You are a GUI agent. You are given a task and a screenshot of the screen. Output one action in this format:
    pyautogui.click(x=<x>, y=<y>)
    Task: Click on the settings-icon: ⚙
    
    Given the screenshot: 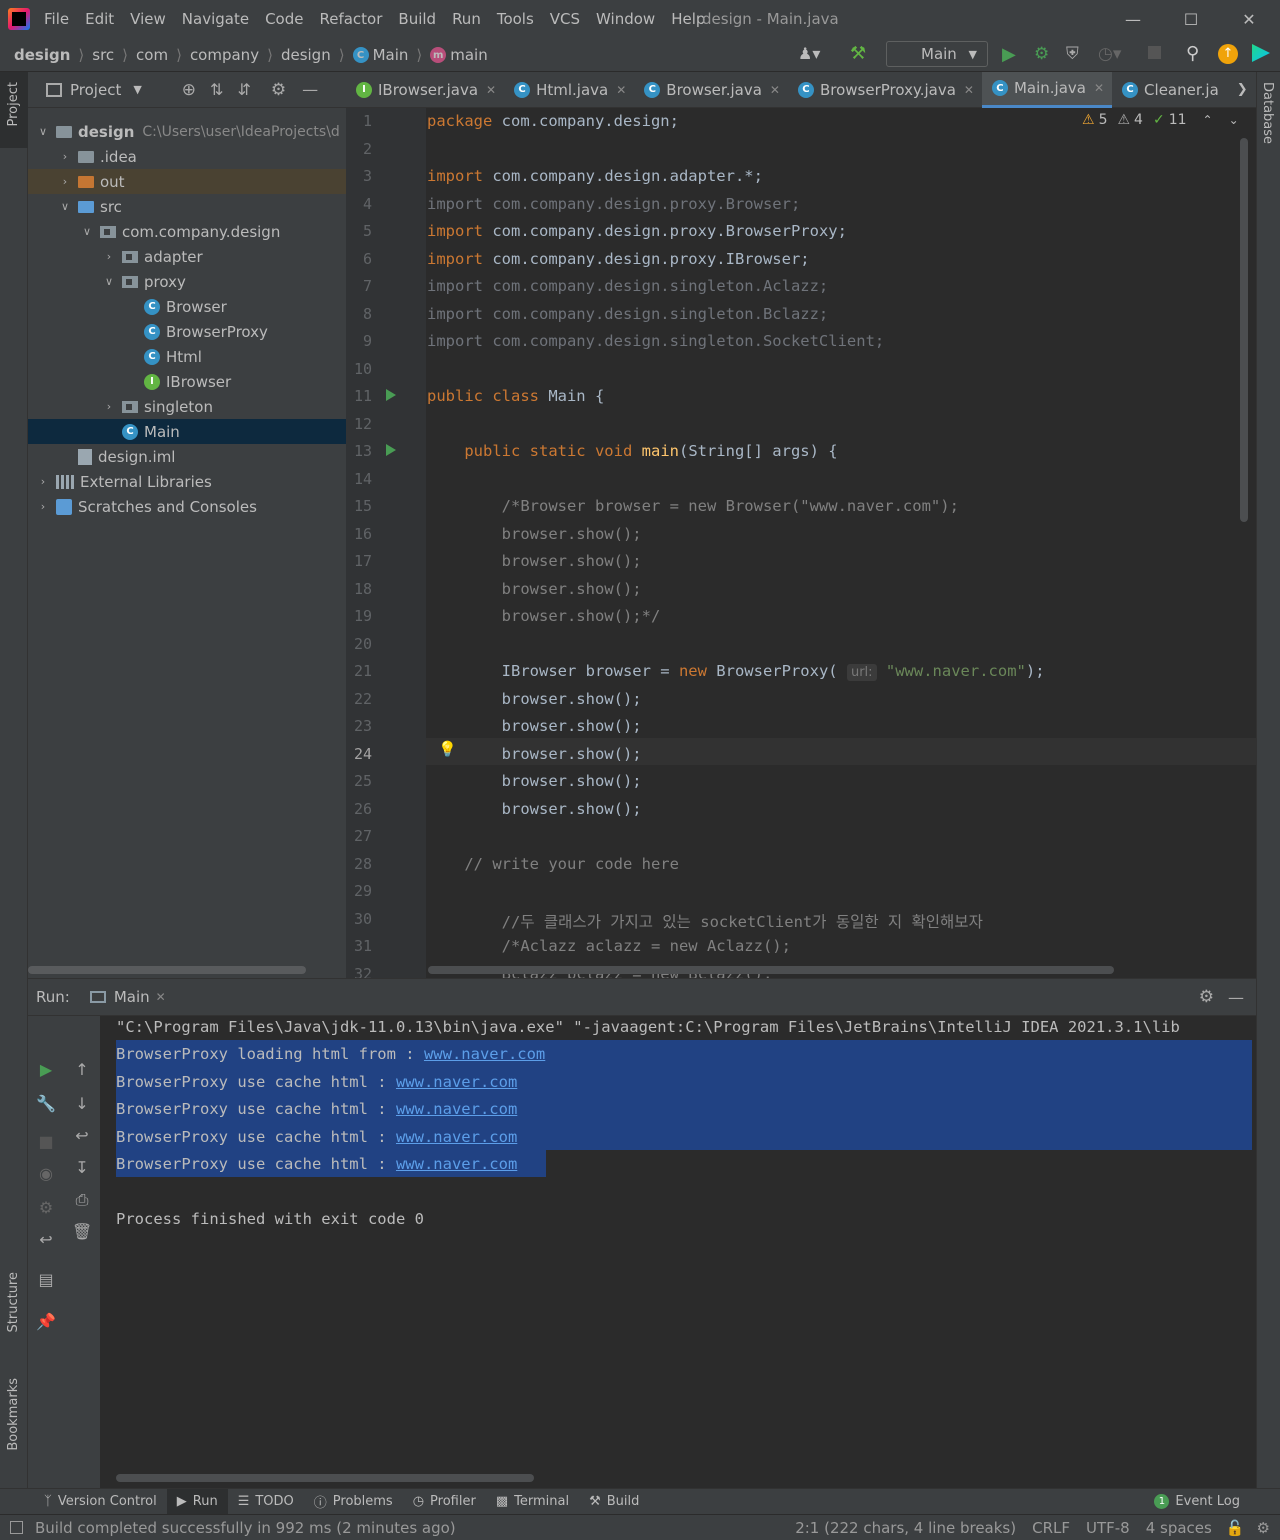 What is the action you would take?
    pyautogui.click(x=46, y=1208)
    